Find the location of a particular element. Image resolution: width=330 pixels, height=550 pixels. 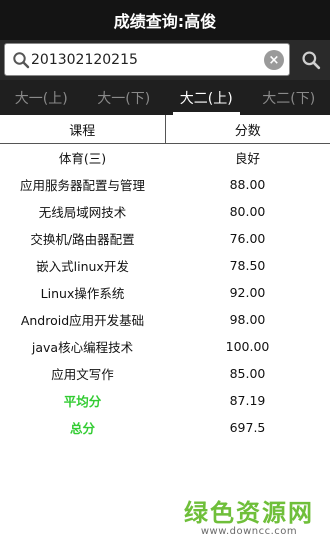

search-bar: × is located at coordinates (165, 60).